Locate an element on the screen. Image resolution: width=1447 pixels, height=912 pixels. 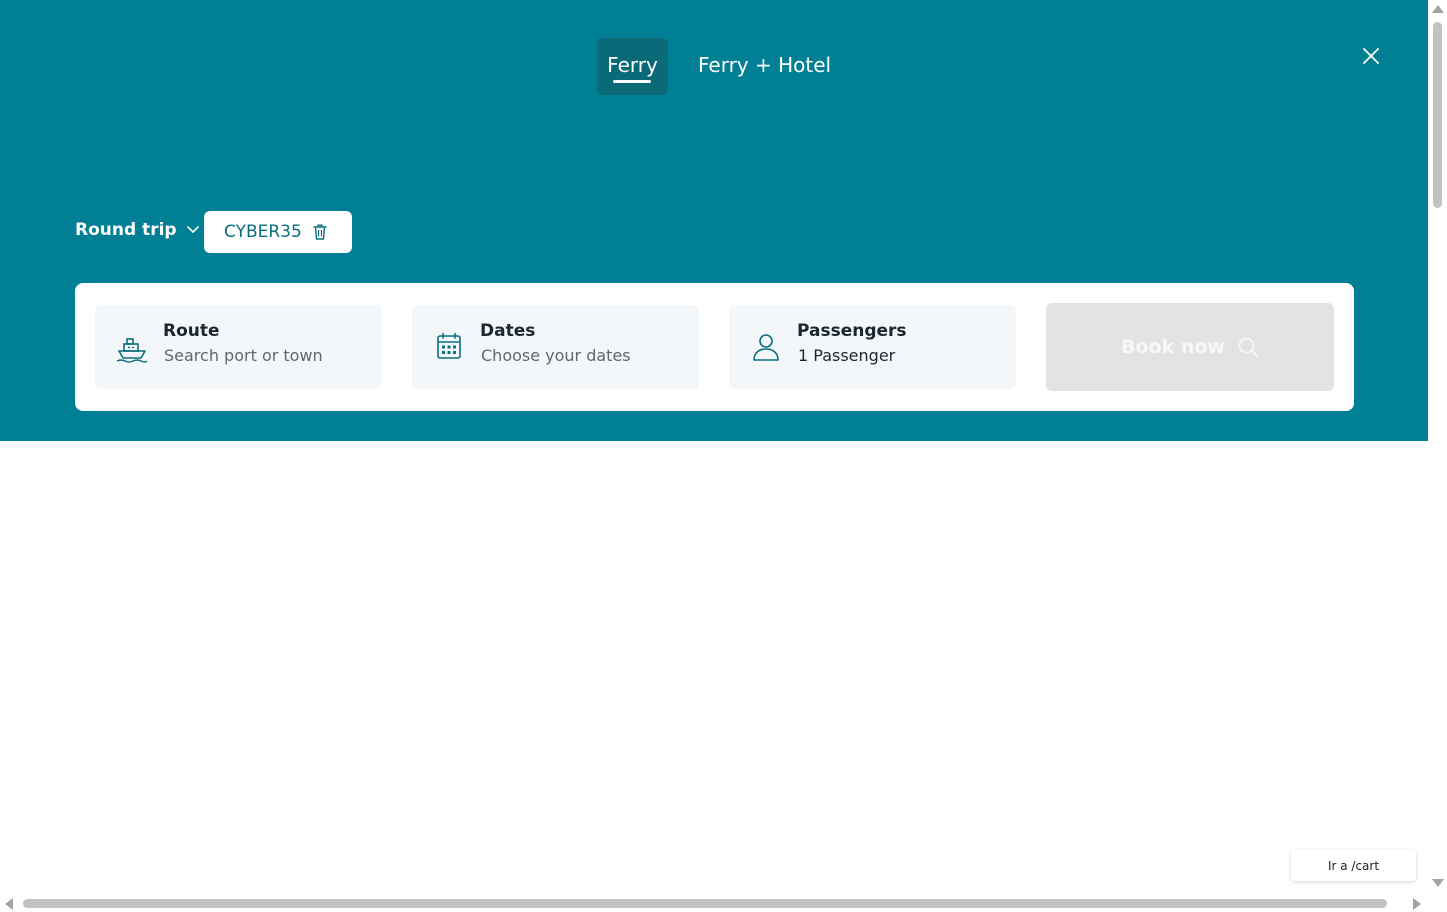
tab-ferry-label: Ferry is located at coordinates (632, 64).